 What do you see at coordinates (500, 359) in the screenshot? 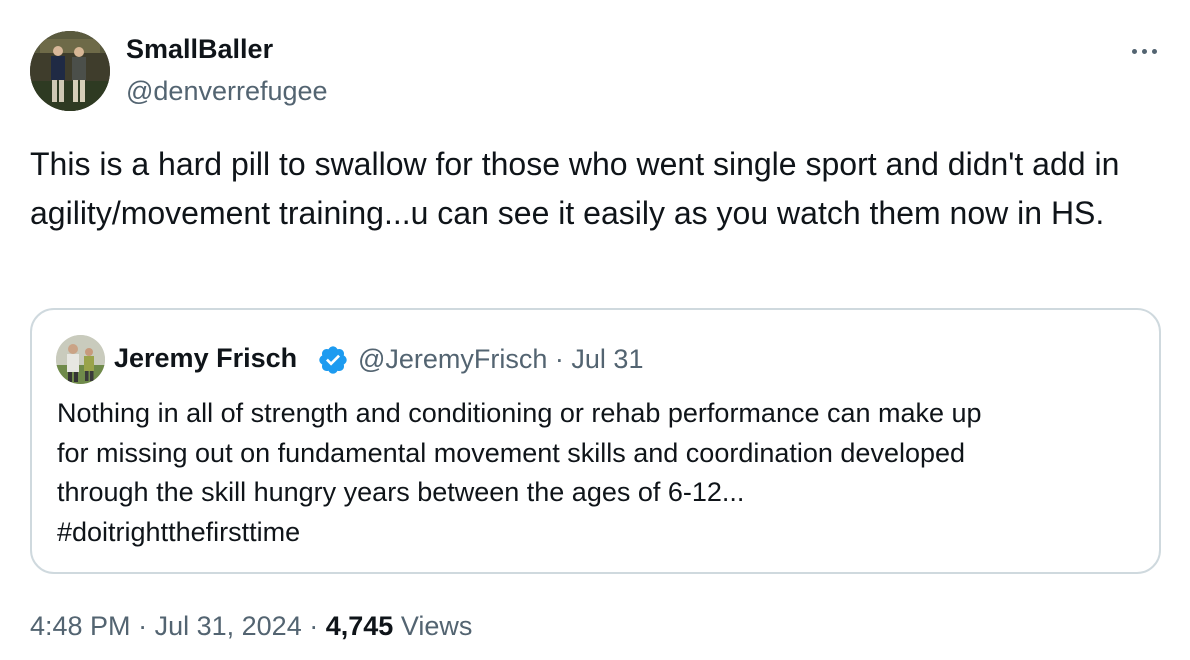
I see `quoted-handle-and-date: @JeremyFrisch · Jul 31` at bounding box center [500, 359].